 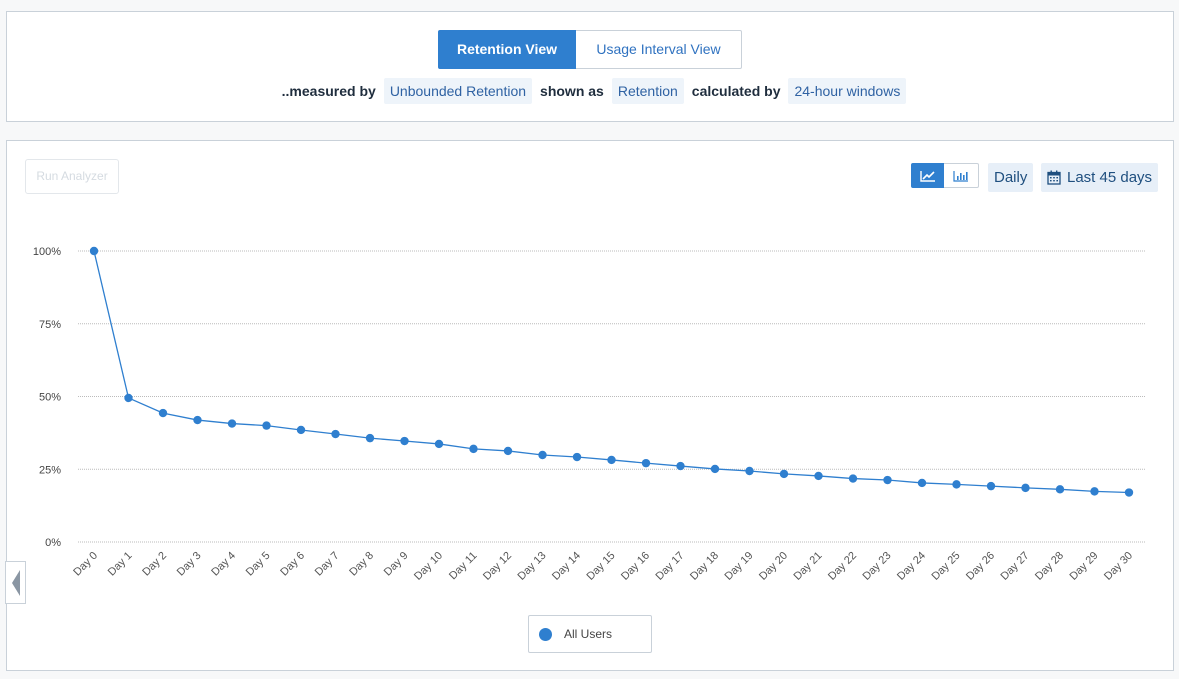 I want to click on x-tick-label: Day 28, so click(x=1049, y=566).